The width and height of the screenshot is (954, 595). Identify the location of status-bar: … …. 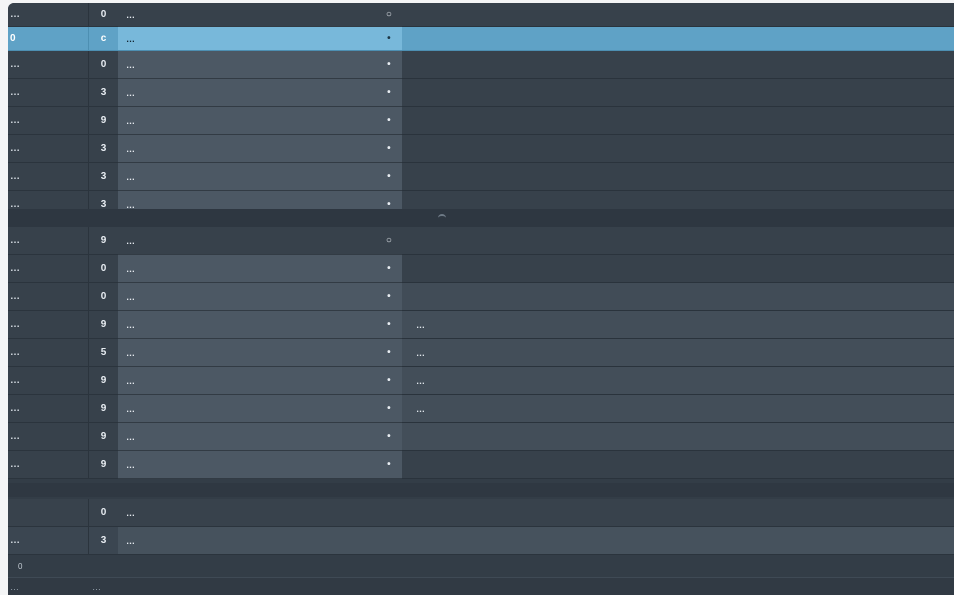
(481, 586).